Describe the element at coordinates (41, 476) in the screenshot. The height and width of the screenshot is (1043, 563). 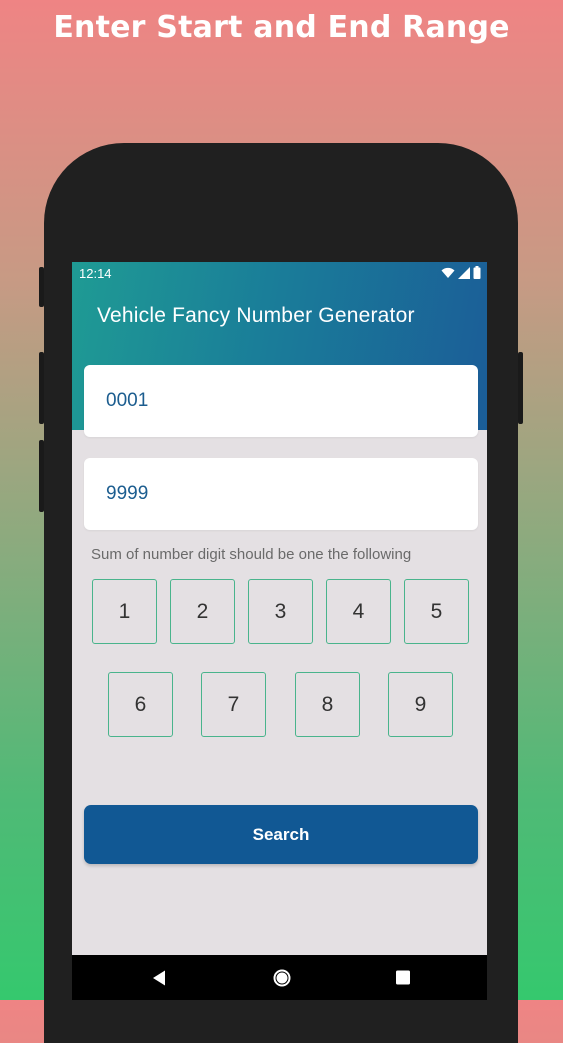
I see `phone-side-button-left-bottom` at that location.